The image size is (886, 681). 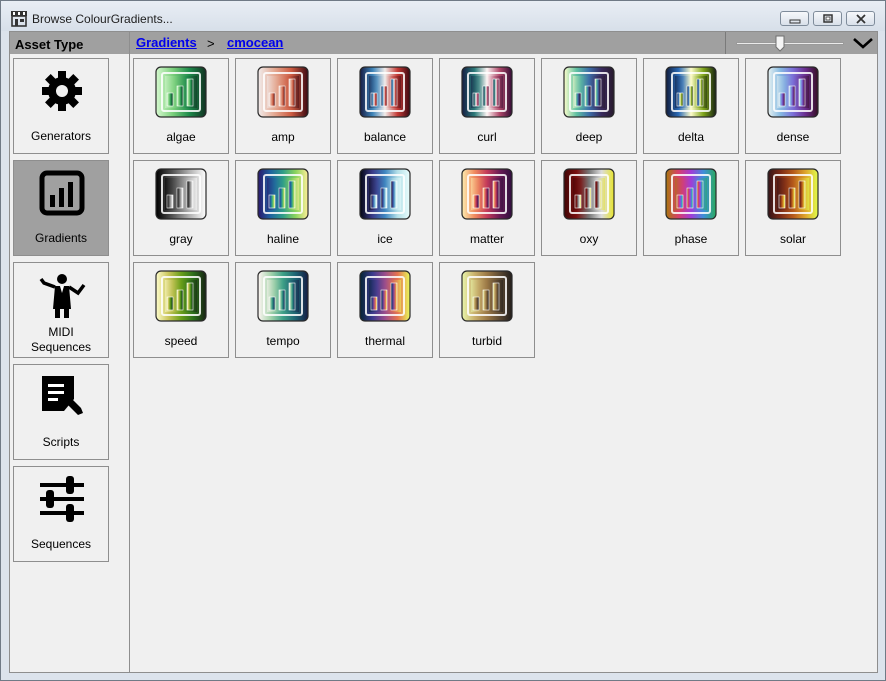 What do you see at coordinates (181, 239) in the screenshot?
I see `gradient-name: gray` at bounding box center [181, 239].